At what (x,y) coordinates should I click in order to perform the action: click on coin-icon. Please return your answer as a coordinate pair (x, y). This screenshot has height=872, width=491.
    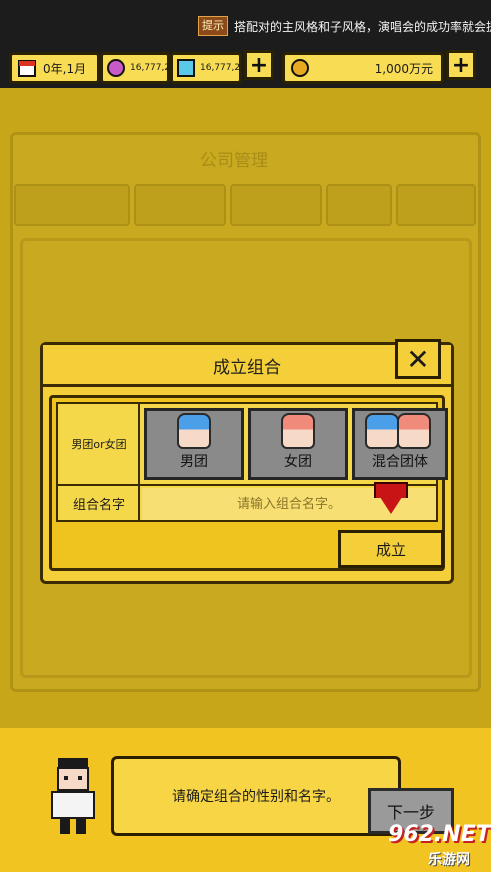
    Looking at the image, I should click on (300, 68).